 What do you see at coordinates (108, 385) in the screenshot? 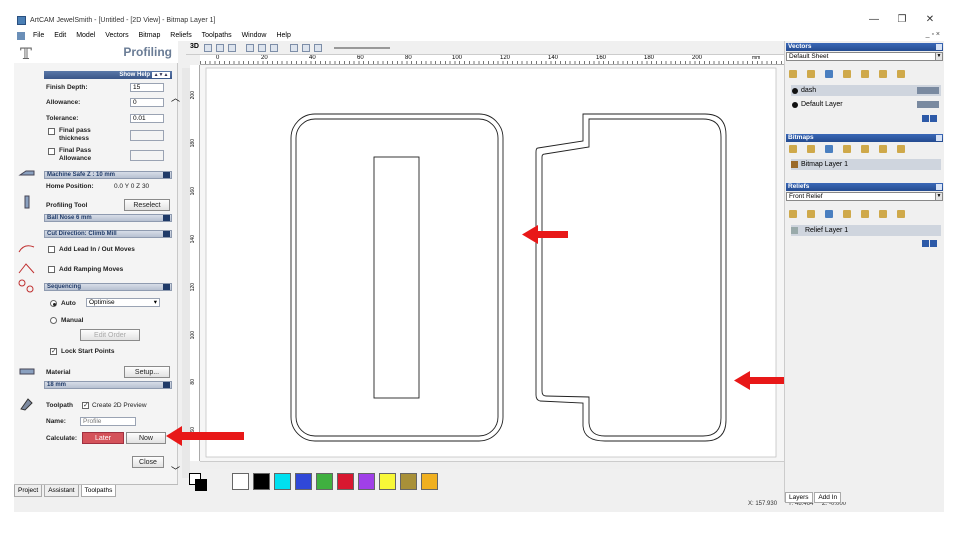
I see `material-value-bar: 18 mm` at bounding box center [108, 385].